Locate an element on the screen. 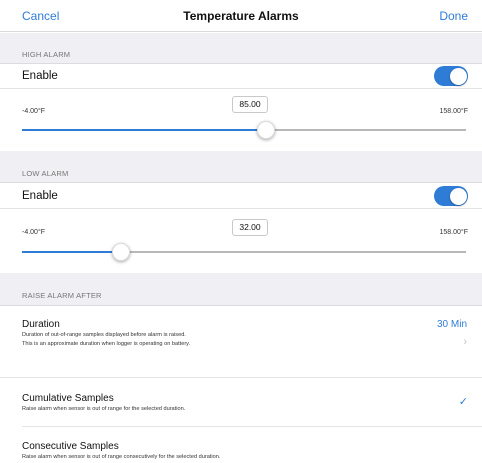 The height and width of the screenshot is (463, 482). high-alarm-enable-label: Enable is located at coordinates (40, 76).